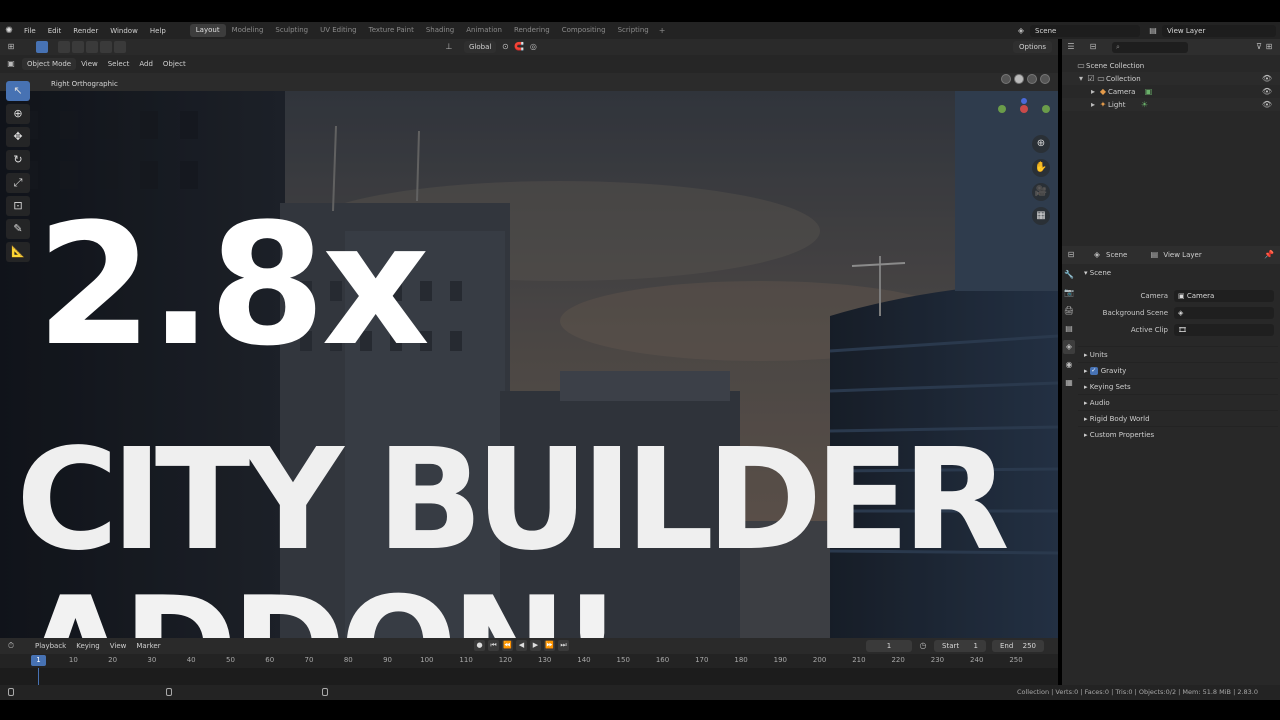 The width and height of the screenshot is (1280, 720). What do you see at coordinates (18, 114) in the screenshot?
I see `cursor-tool-icon: ⊕` at bounding box center [18, 114].